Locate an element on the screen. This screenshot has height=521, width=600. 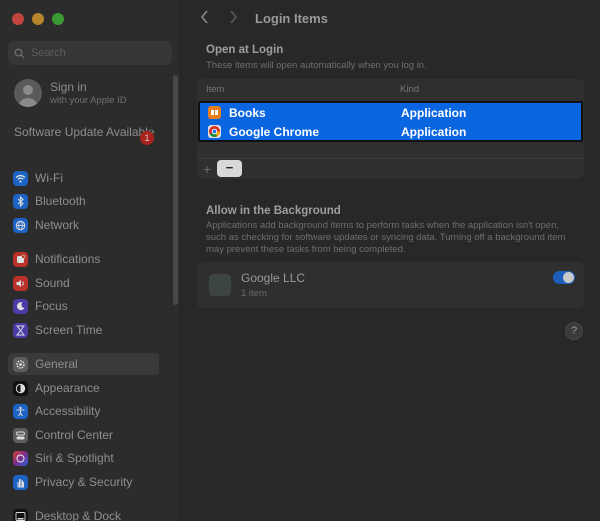
table-row-books: Books Application is located at coordinates (390, 112).